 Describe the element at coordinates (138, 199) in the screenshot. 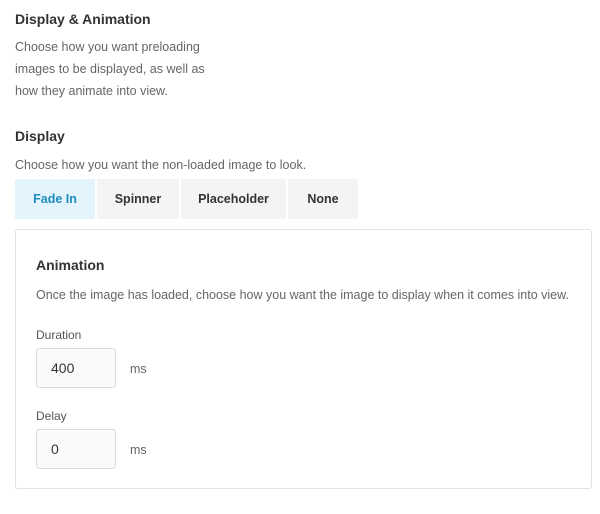

I see `tab-spinner: Spinner` at that location.